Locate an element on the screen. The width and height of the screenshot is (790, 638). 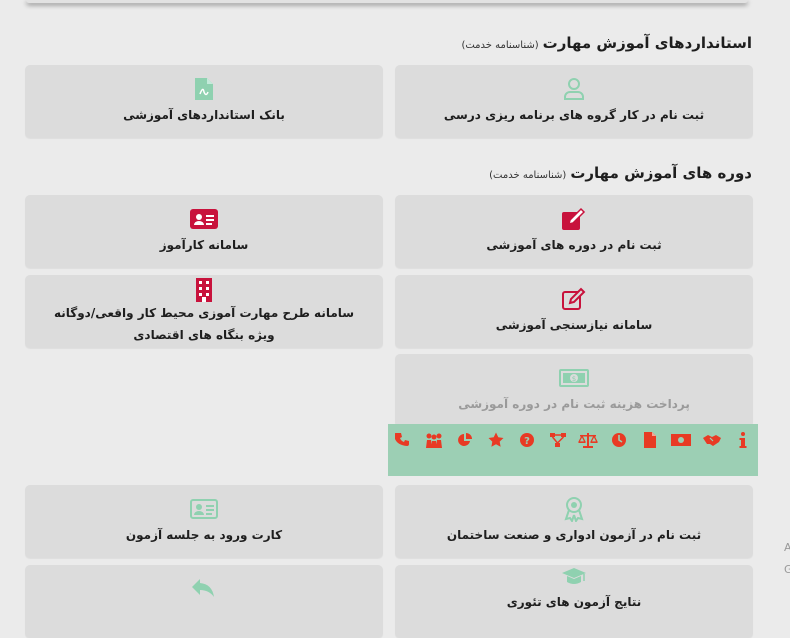
pdf-file-icon is located at coordinates (204, 89).